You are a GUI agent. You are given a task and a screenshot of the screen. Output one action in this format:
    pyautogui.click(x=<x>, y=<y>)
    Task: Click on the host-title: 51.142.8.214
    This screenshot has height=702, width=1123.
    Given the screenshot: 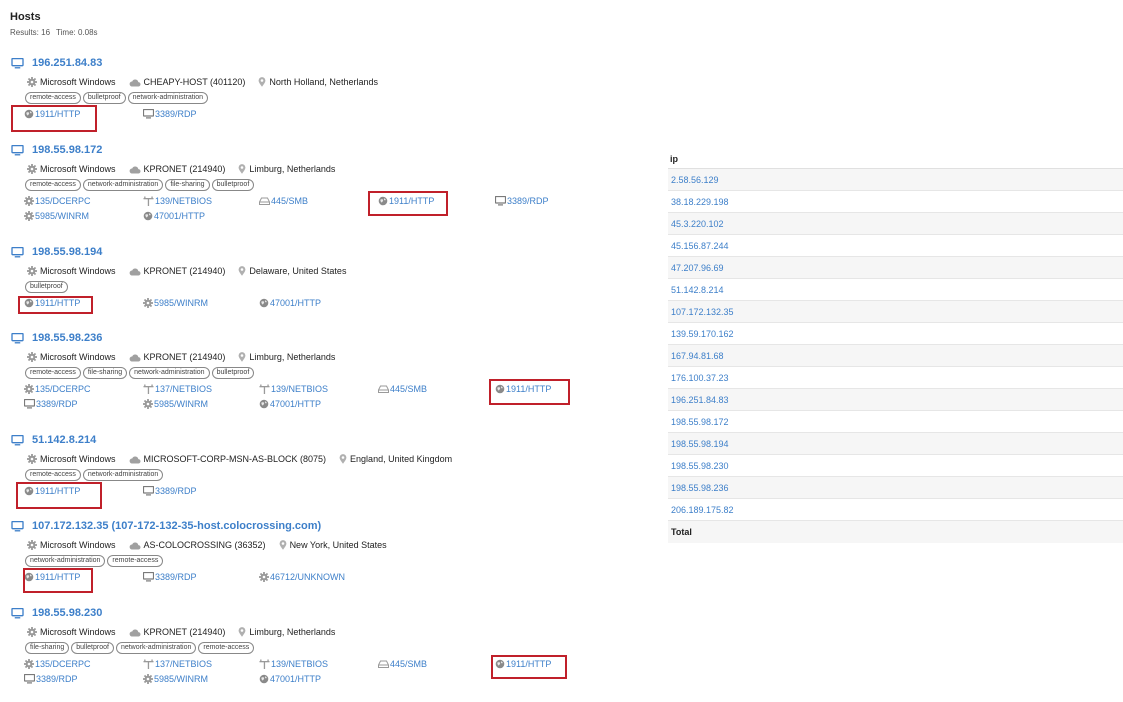 What is the action you would take?
    pyautogui.click(x=331, y=440)
    